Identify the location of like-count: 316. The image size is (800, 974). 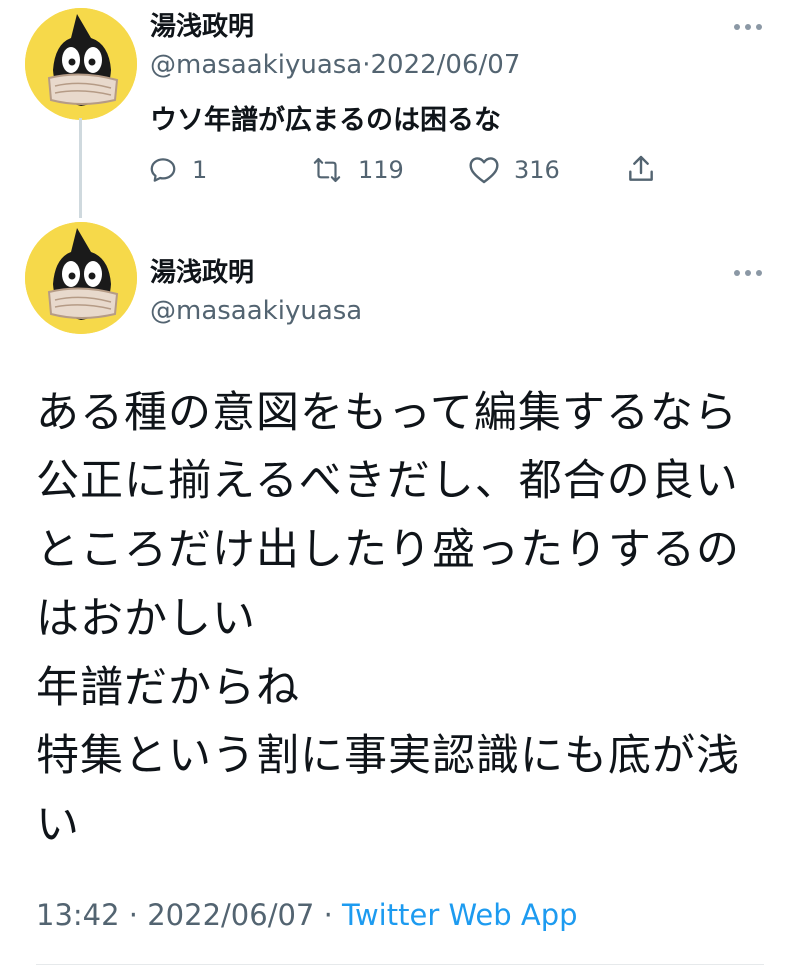
(537, 170).